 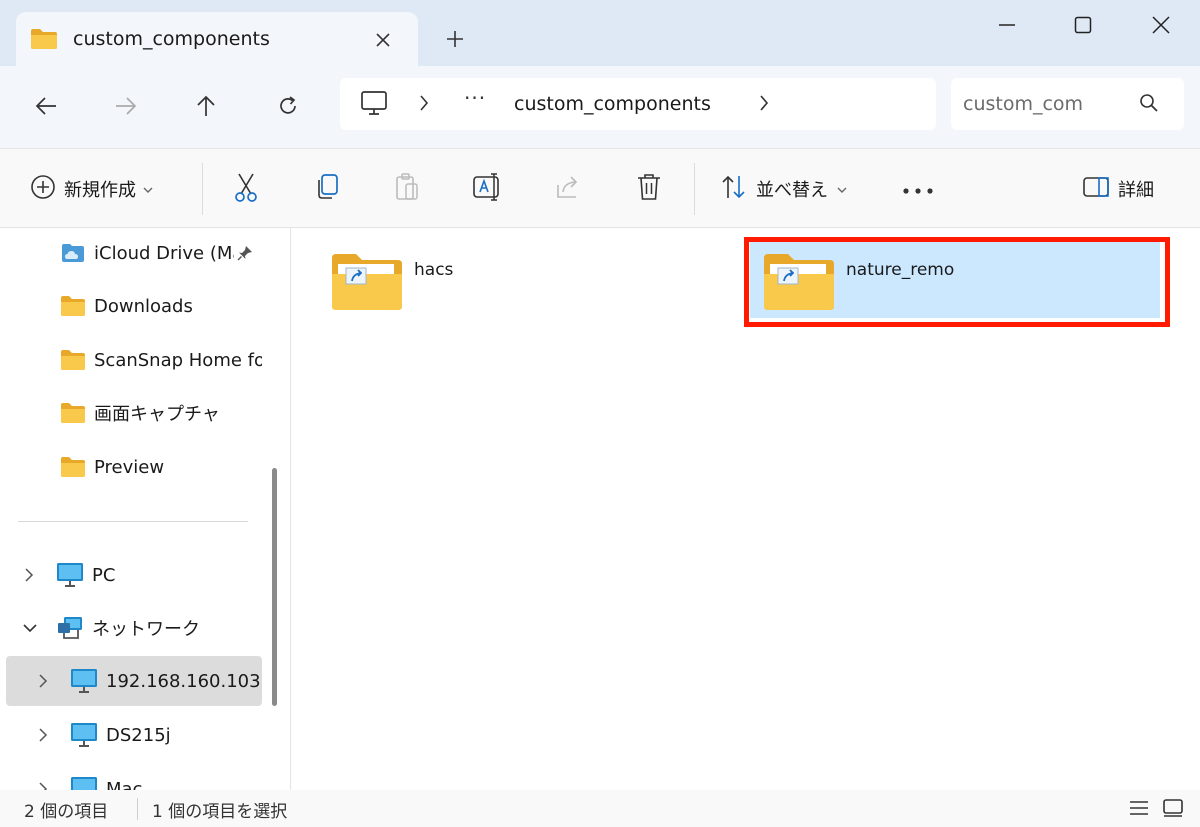 I want to click on sidebar-item-pc: PC, so click(x=131, y=575).